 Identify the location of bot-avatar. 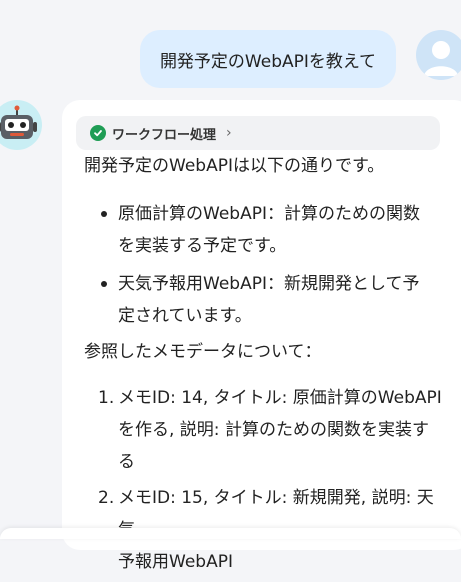
(21, 125).